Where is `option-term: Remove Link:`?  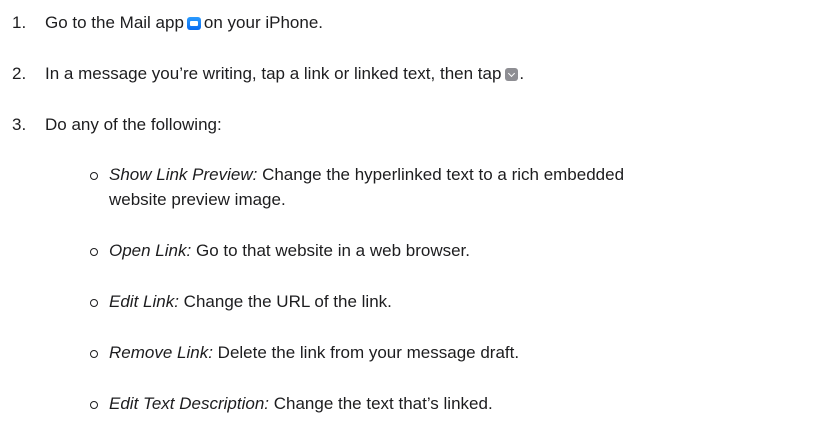
option-term: Remove Link: is located at coordinates (161, 352).